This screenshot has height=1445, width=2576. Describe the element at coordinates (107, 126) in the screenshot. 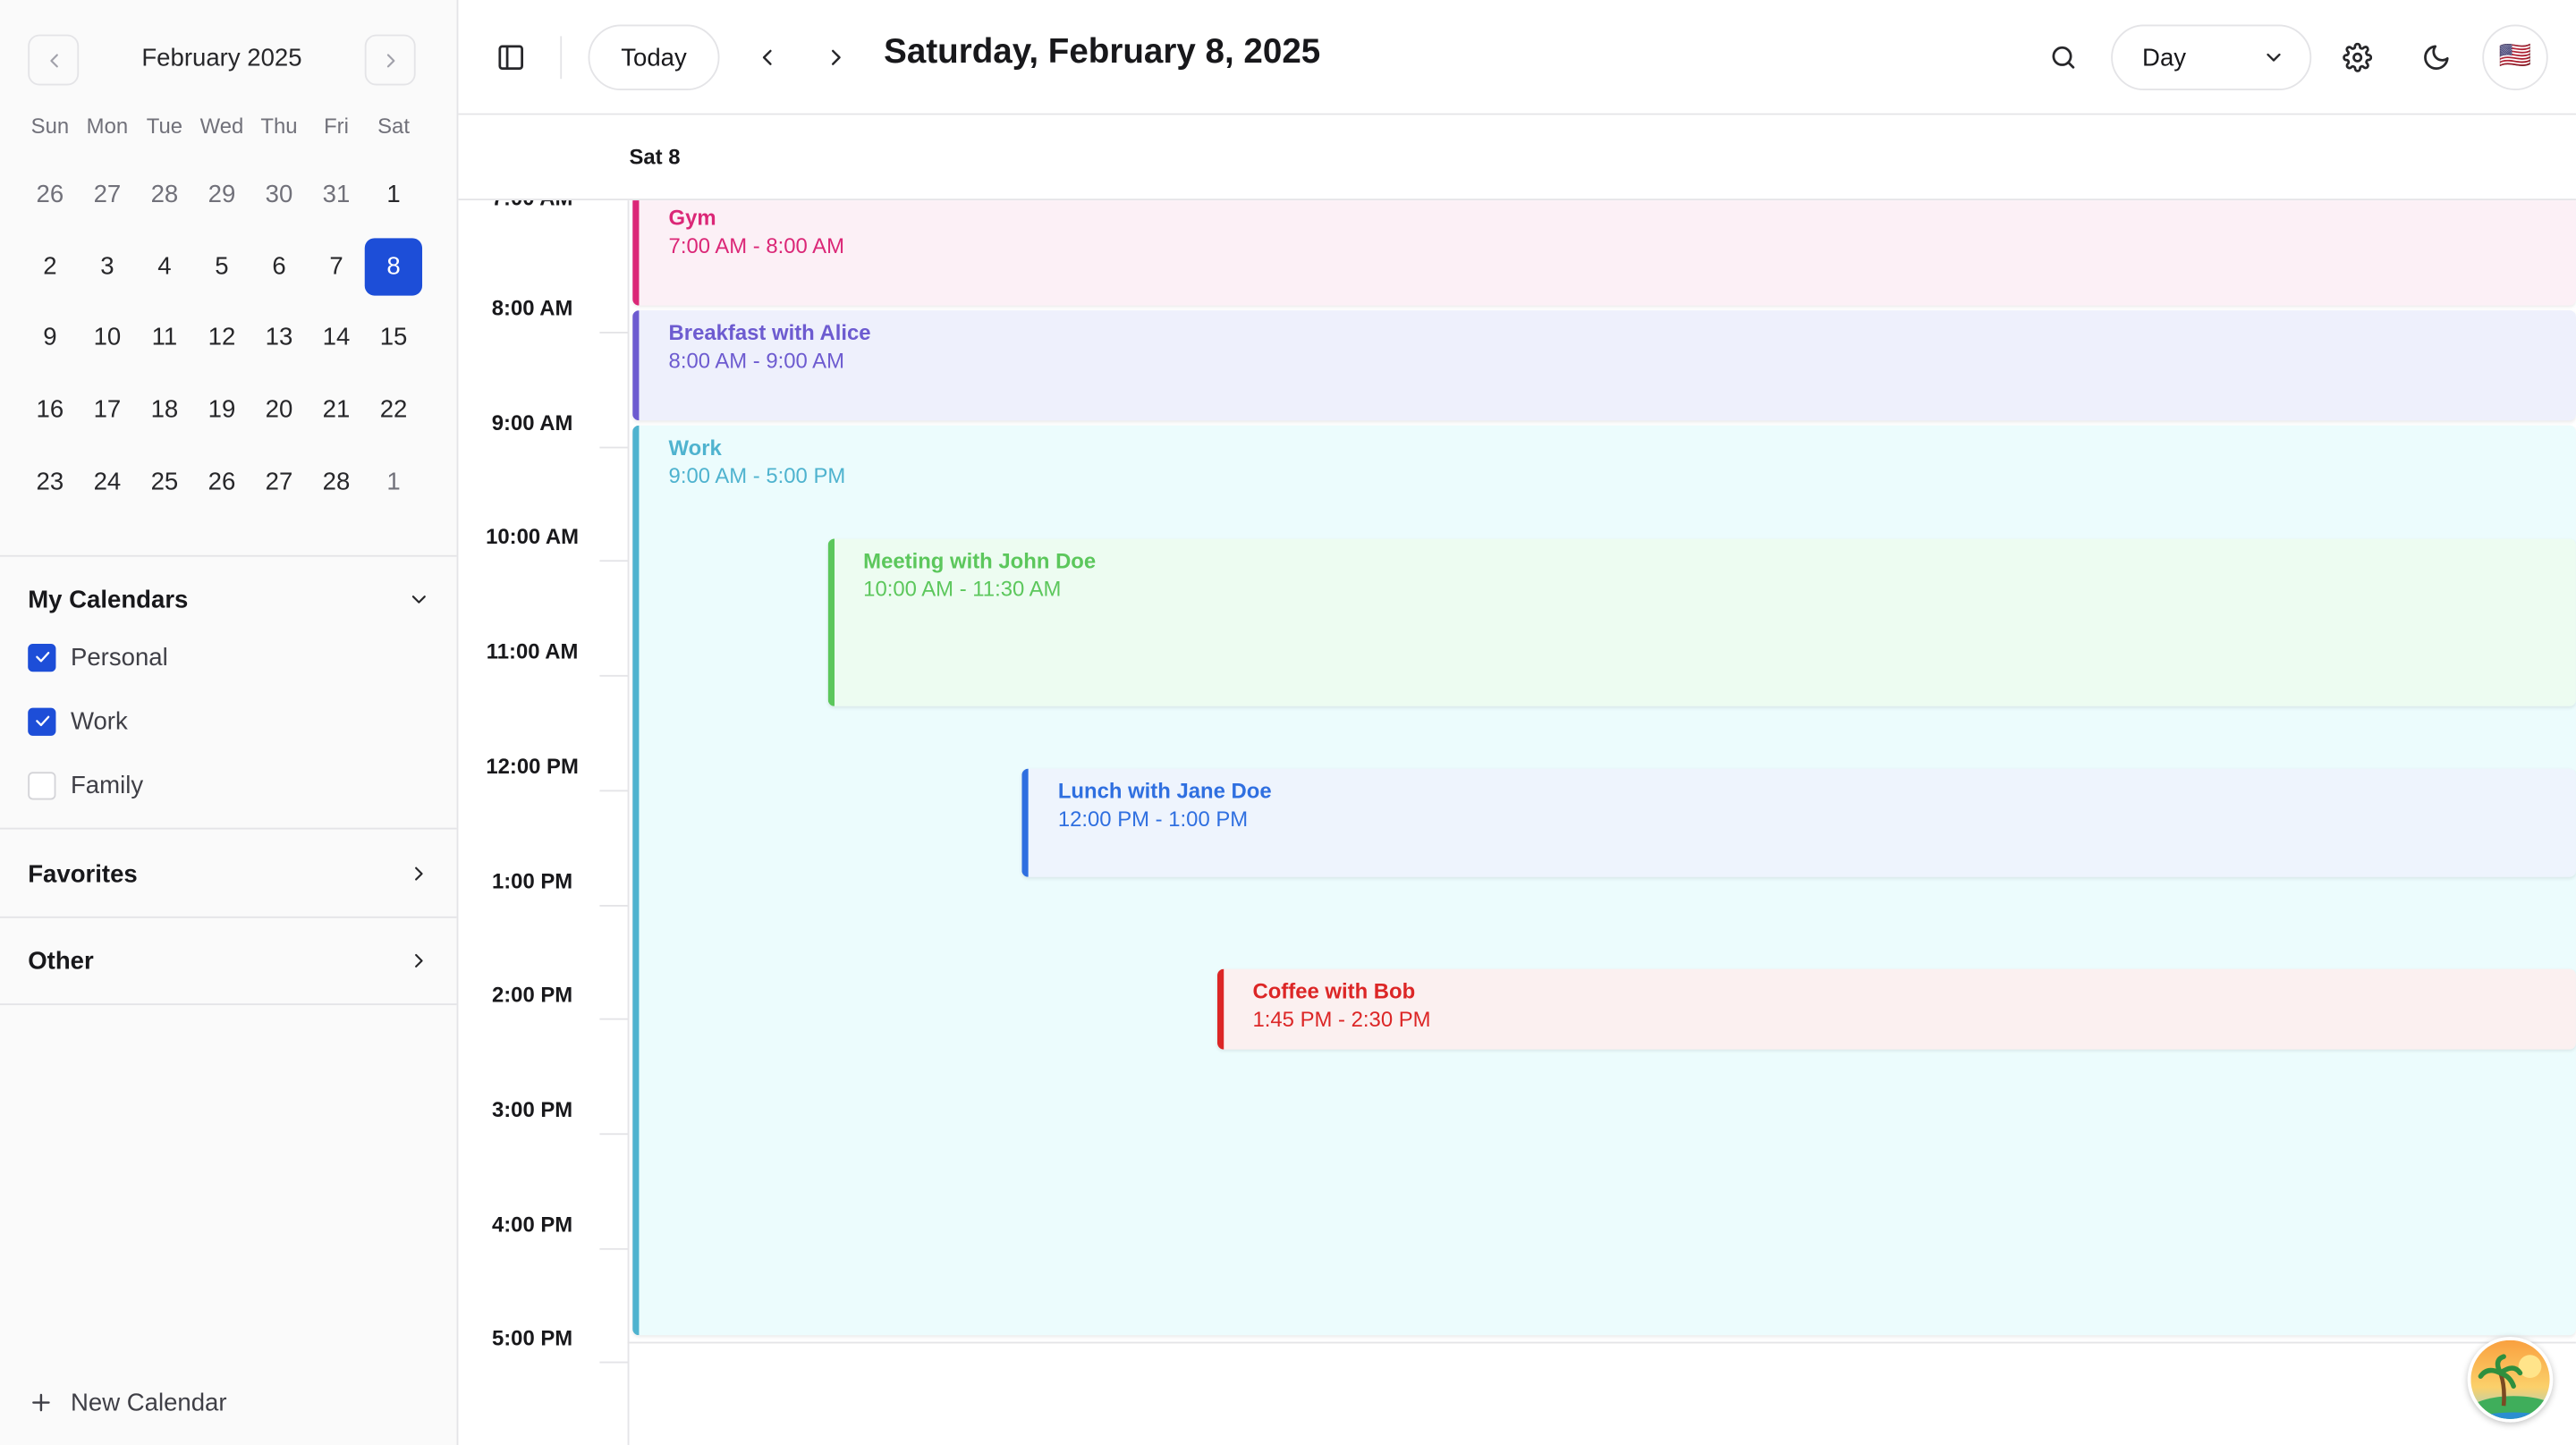

I see `weekday-label: Mon` at that location.